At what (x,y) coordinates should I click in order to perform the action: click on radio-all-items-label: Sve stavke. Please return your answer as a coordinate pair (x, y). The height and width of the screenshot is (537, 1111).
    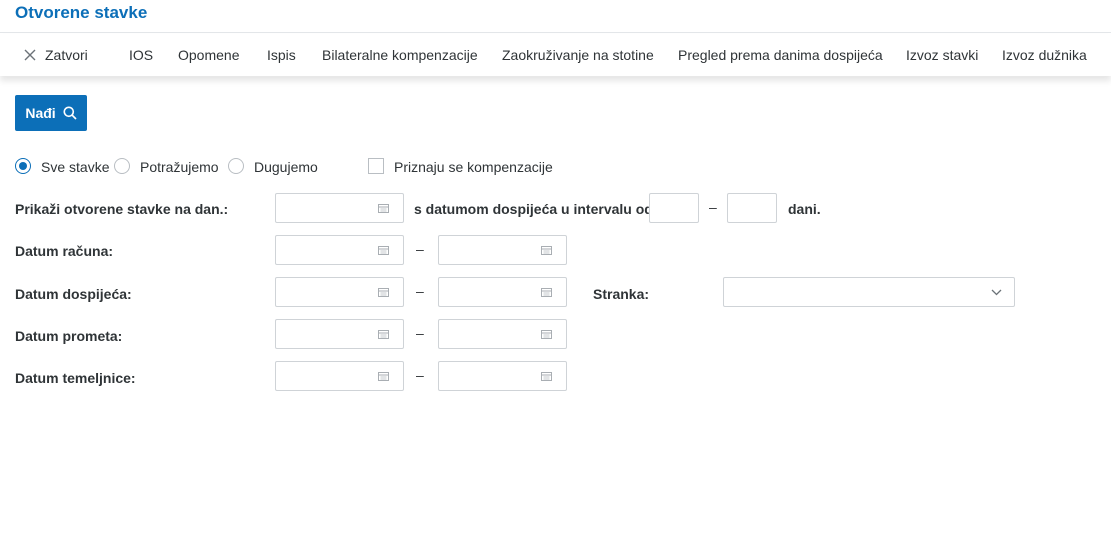
    Looking at the image, I should click on (75, 167).